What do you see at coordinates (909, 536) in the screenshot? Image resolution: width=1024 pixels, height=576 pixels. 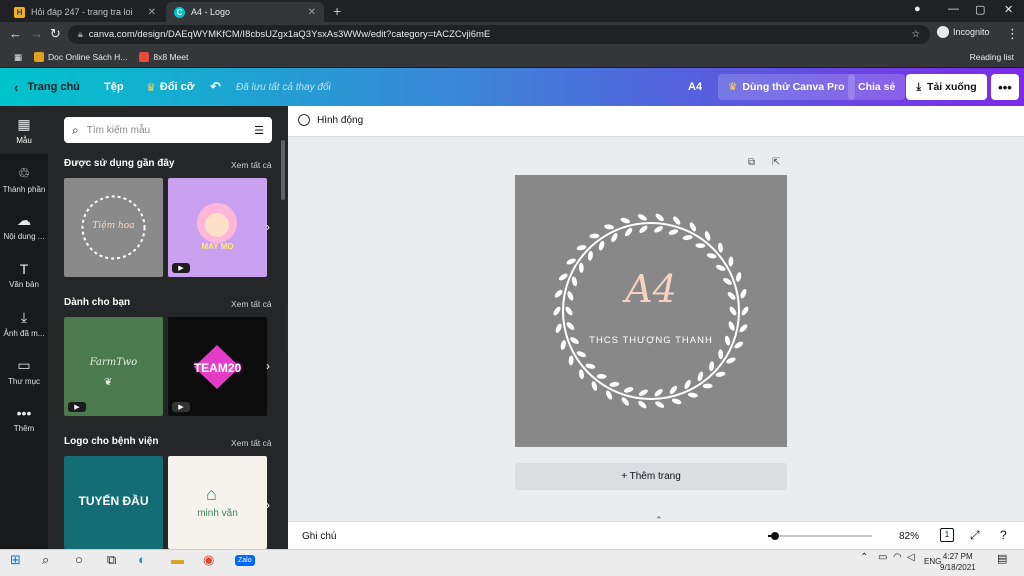 I see `zoom-level: 82%` at bounding box center [909, 536].